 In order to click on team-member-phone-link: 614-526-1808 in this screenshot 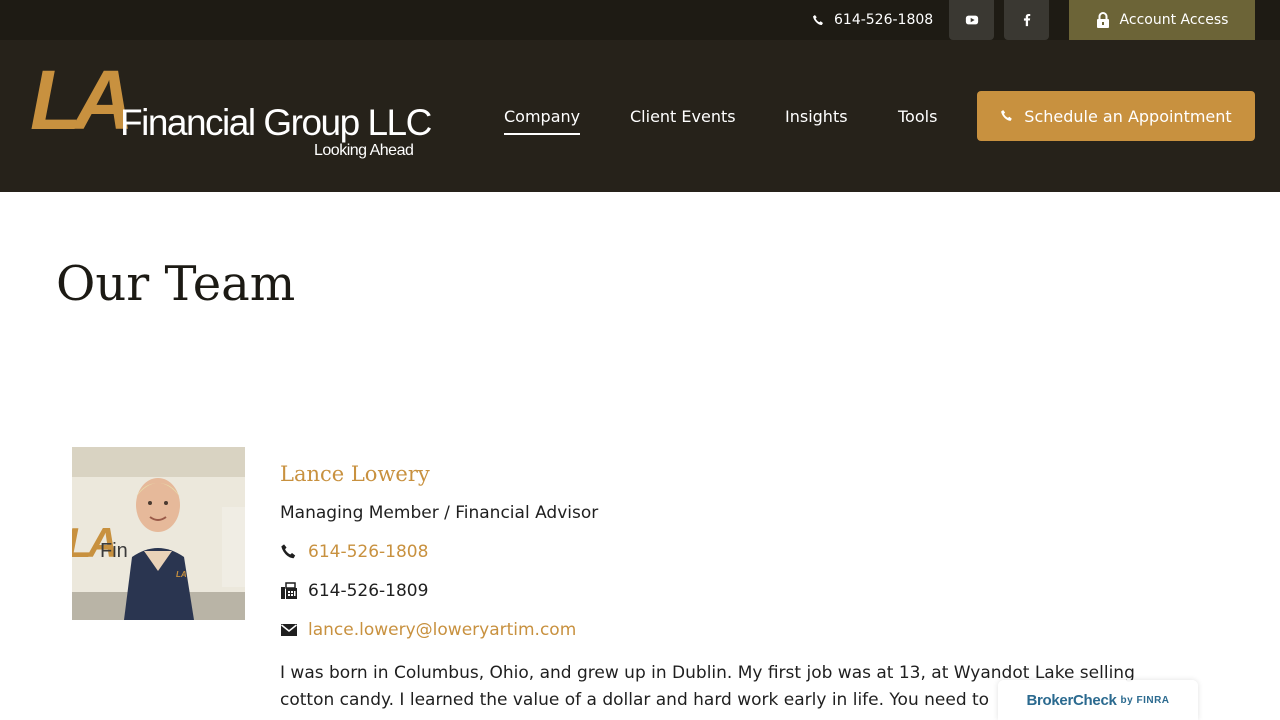, I will do `click(368, 552)`.